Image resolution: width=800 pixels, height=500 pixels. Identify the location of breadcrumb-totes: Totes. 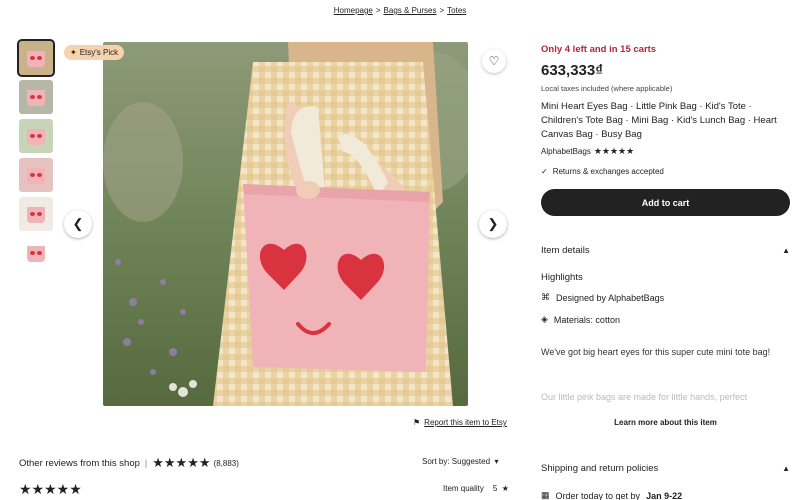
(456, 10).